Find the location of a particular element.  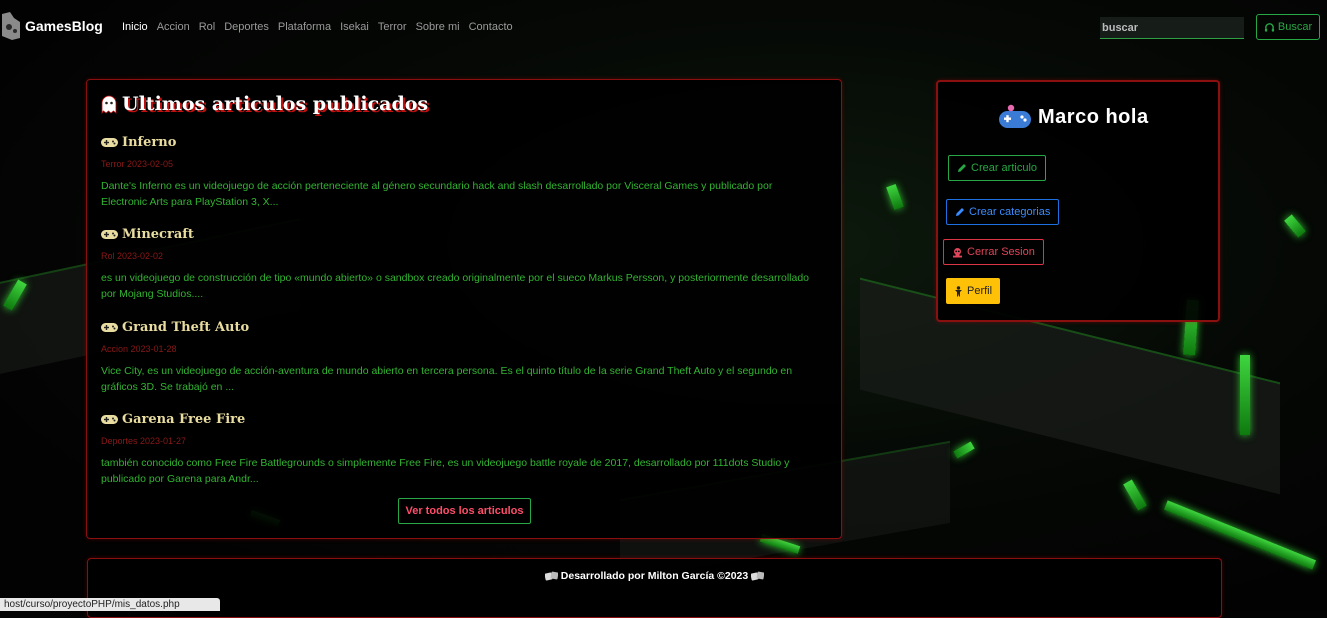

footer: Desarrollado por Milton García ©2023 is located at coordinates (654, 588).